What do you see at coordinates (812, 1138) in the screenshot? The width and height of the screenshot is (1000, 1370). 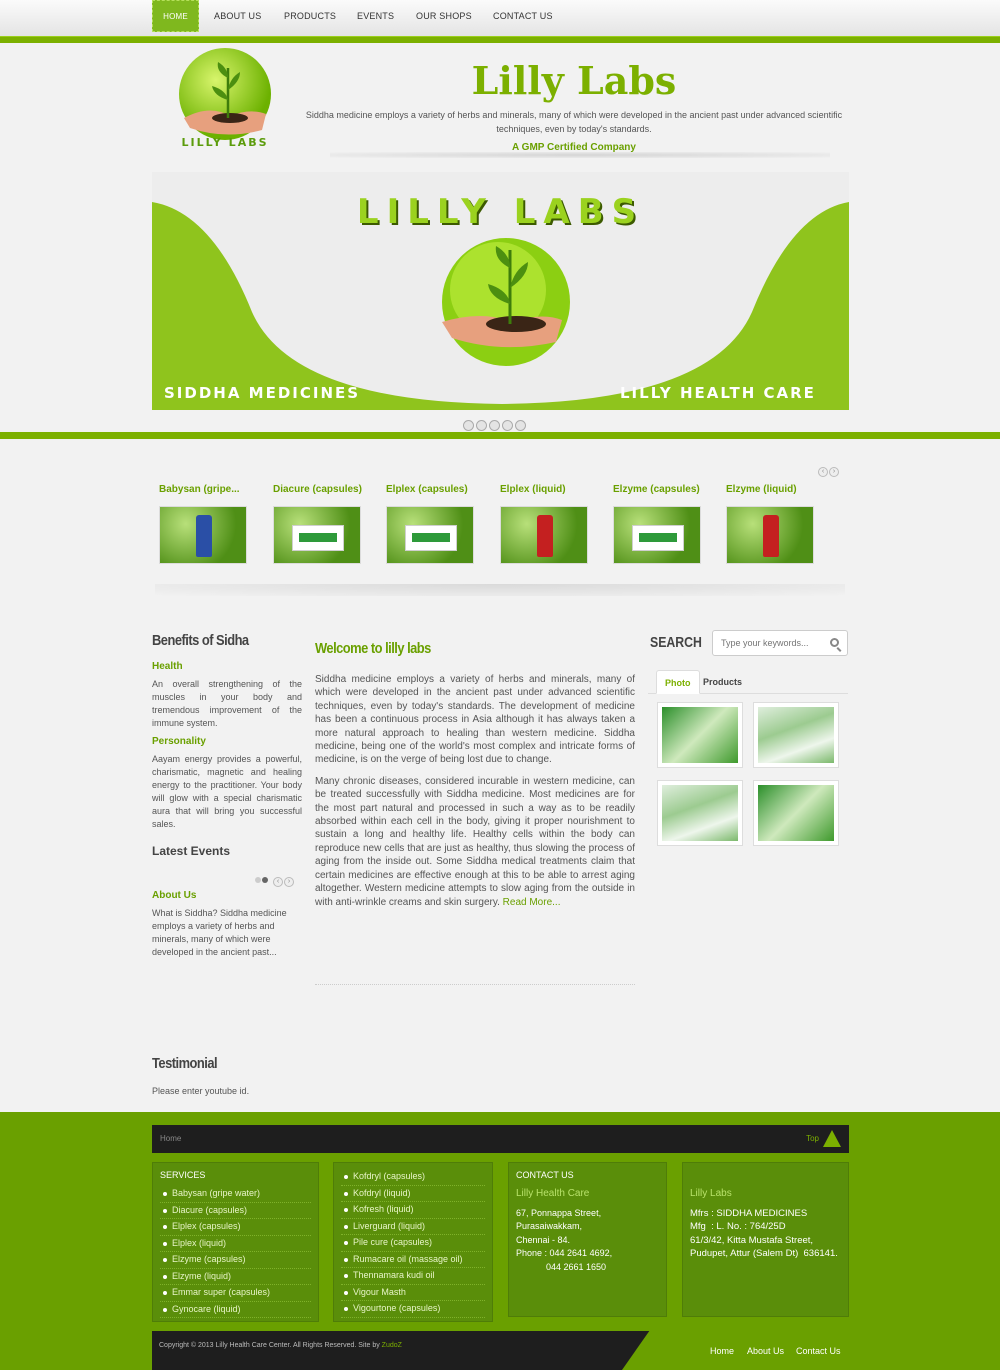 I see `back-to-top-link: Top` at bounding box center [812, 1138].